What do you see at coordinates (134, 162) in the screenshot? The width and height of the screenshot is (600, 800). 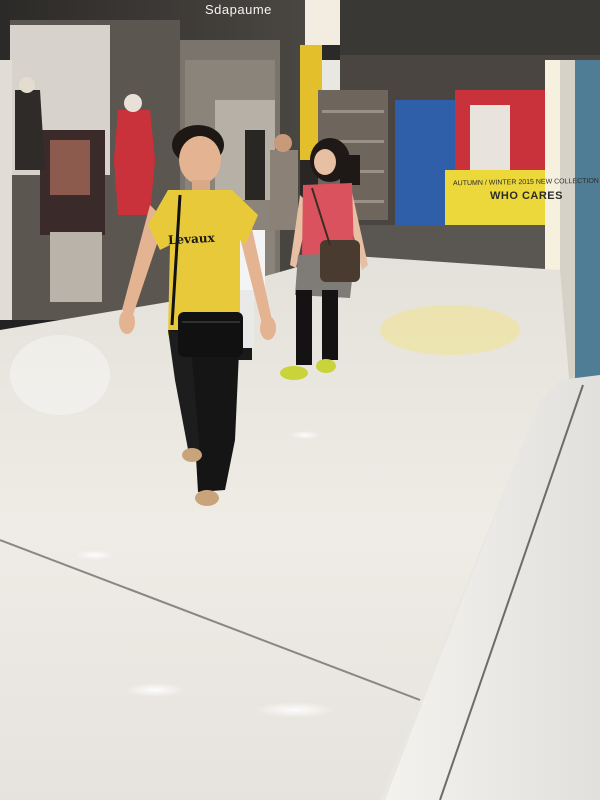 I see `mannequin-red-dress` at bounding box center [134, 162].